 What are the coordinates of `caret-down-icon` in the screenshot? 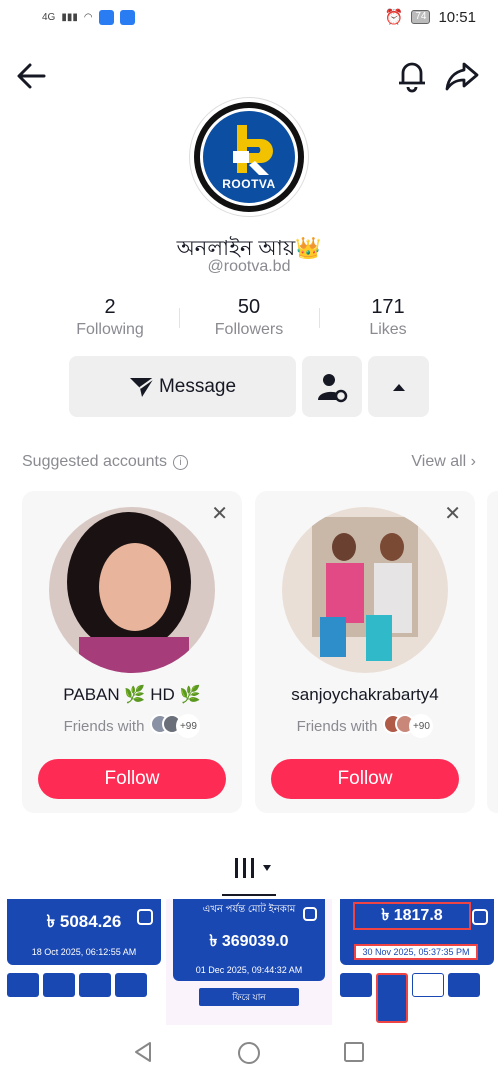 It's located at (267, 868).